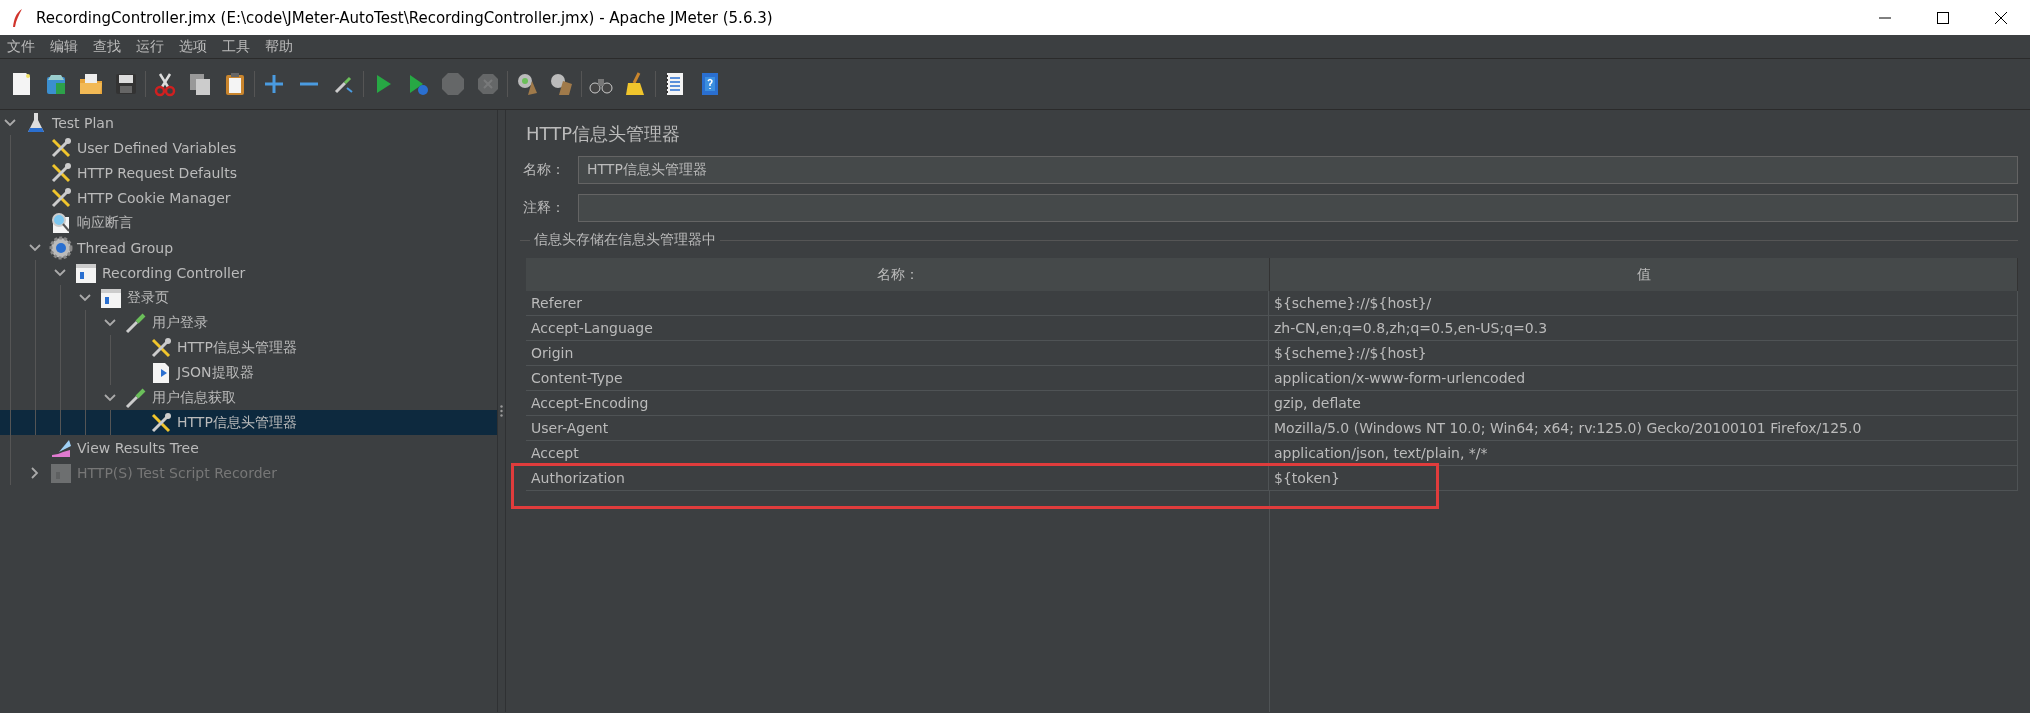  I want to click on tree-item: HTTP Cookie Manager, so click(261, 197).